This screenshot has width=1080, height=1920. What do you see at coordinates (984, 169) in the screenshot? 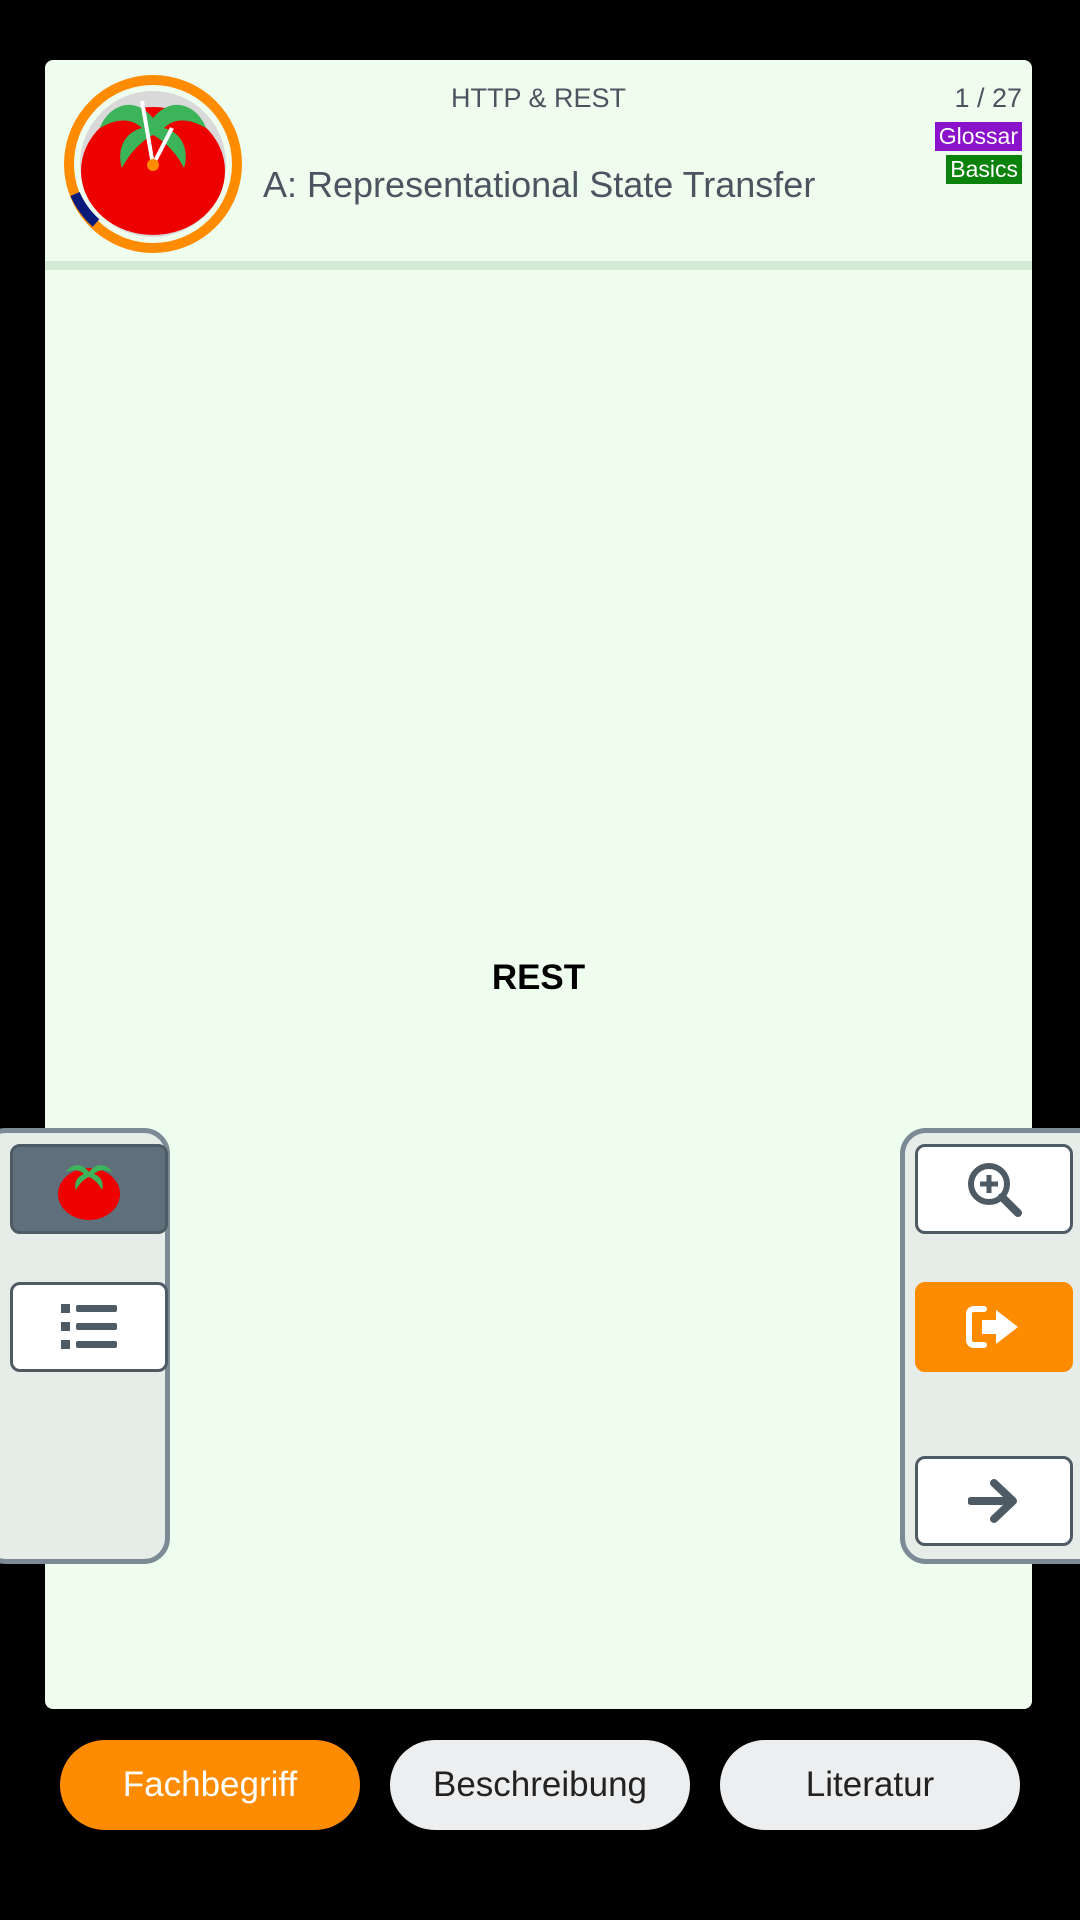
I see `tag-basics: Basics` at bounding box center [984, 169].